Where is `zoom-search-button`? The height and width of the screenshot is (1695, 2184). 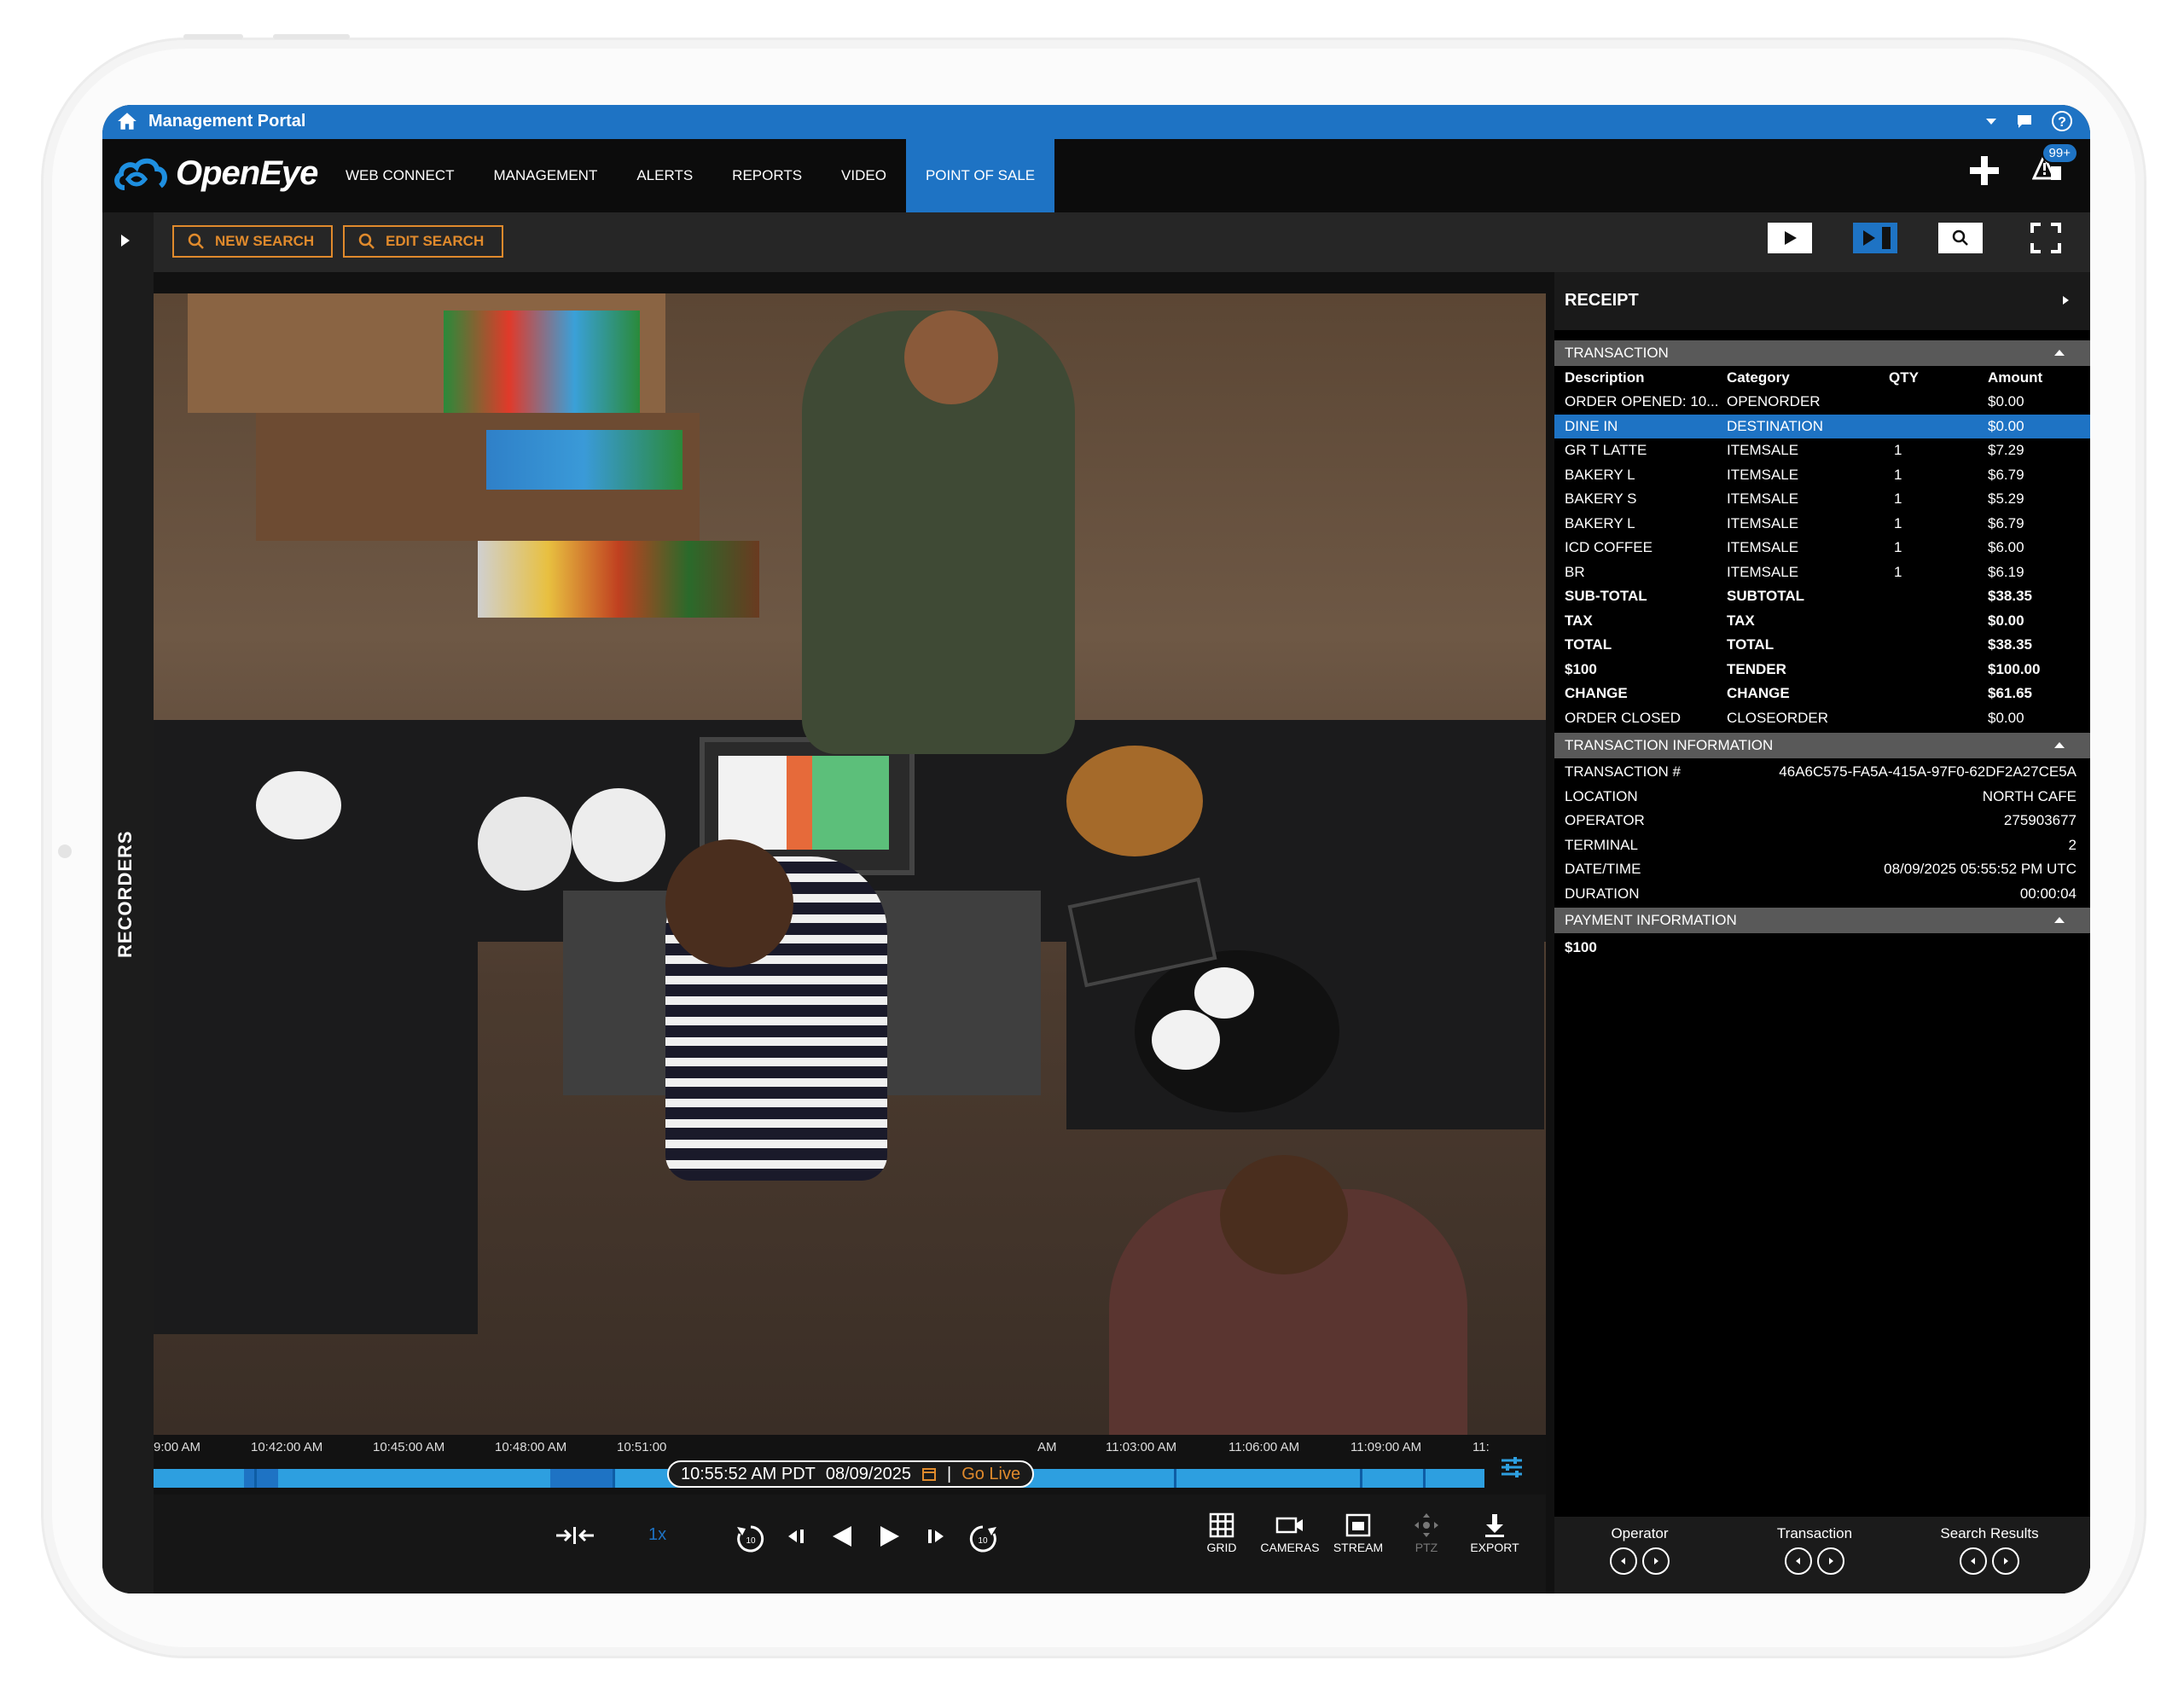
zoom-search-button is located at coordinates (1961, 238).